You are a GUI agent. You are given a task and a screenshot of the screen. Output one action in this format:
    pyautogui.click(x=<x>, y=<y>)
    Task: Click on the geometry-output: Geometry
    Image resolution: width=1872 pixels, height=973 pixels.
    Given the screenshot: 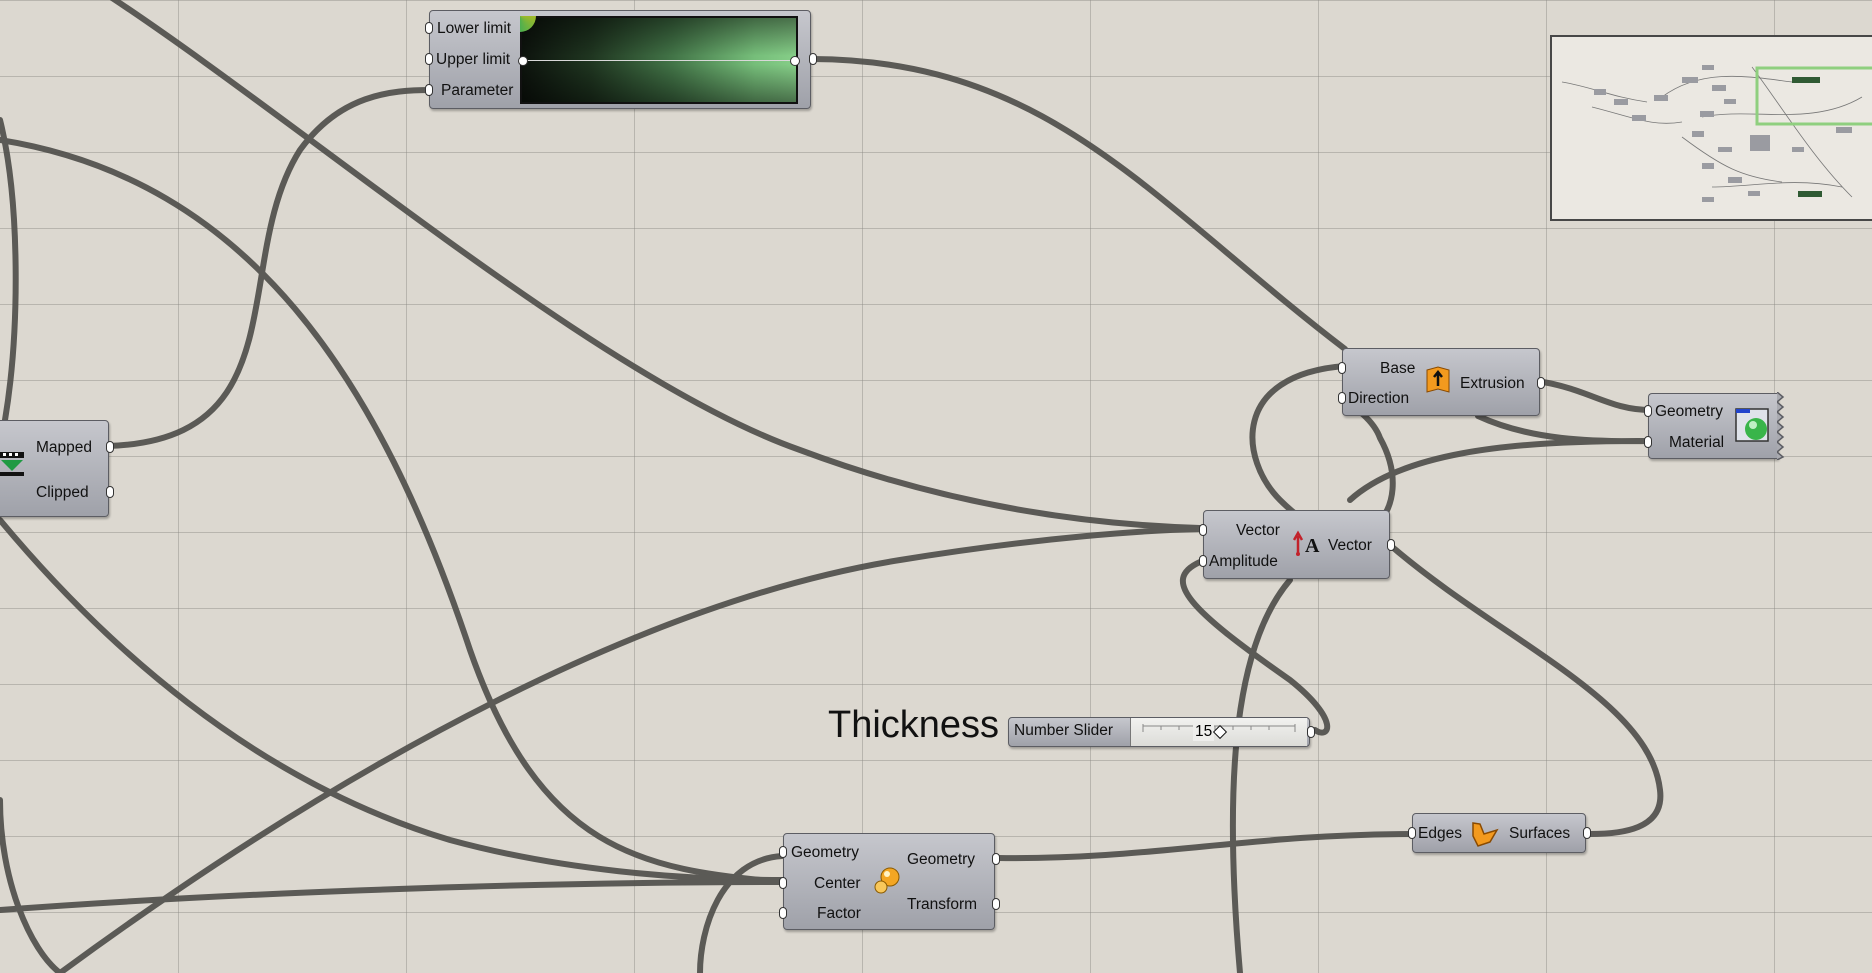 What is the action you would take?
    pyautogui.click(x=941, y=860)
    